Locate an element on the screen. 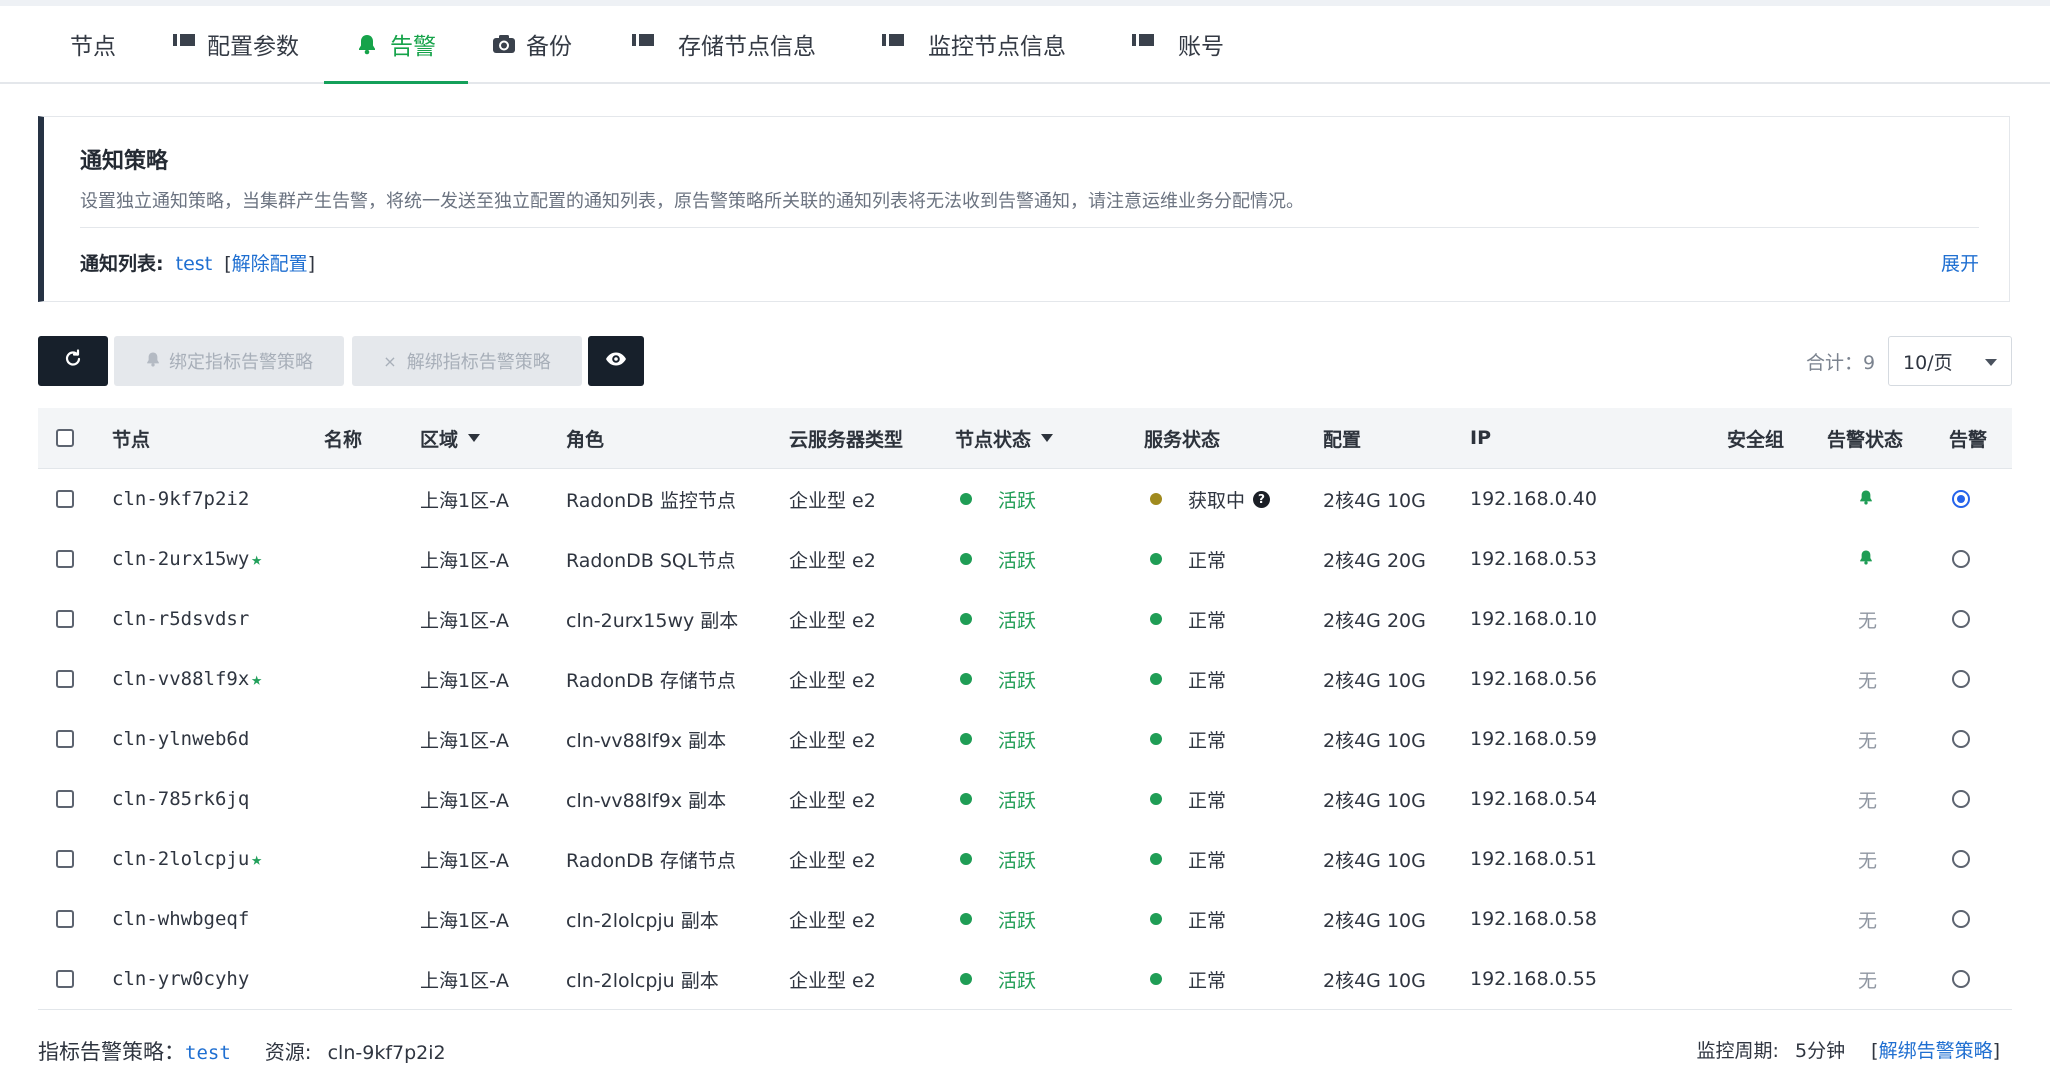  tab-backup: 备份 is located at coordinates (532, 44).